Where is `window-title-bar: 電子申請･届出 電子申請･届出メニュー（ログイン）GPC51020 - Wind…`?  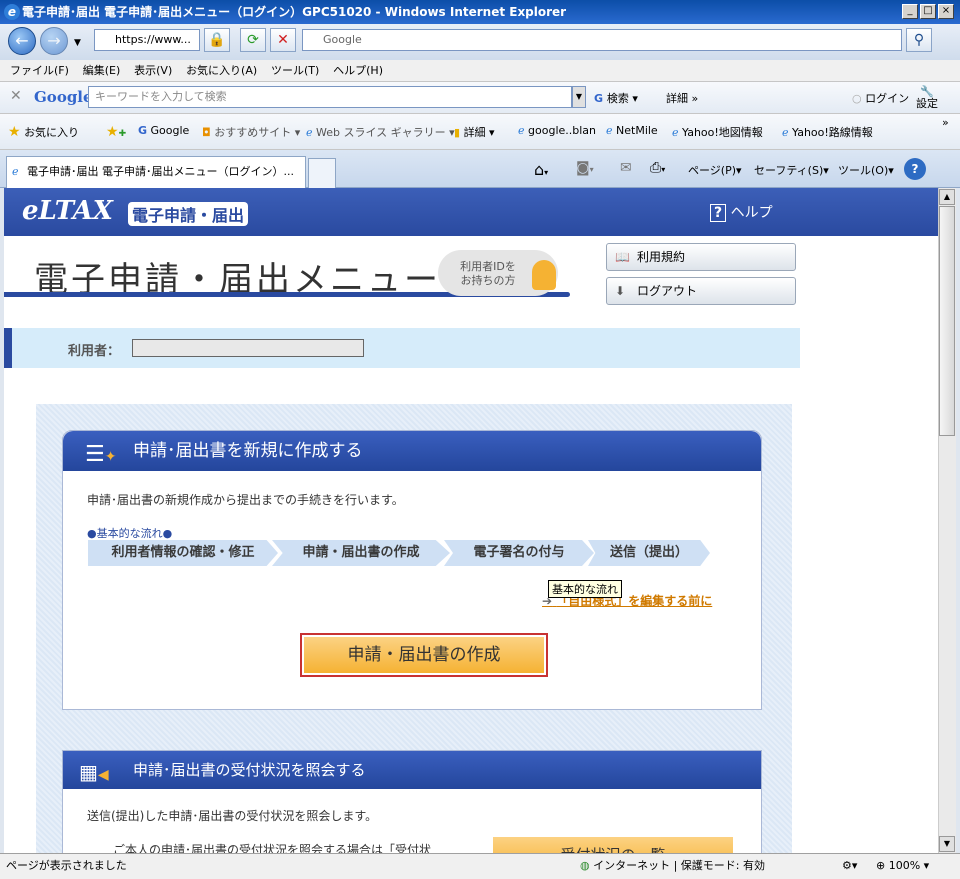 window-title-bar: 電子申請･届出 電子申請･届出メニュー（ログイン）GPC51020 - Wind… is located at coordinates (480, 12).